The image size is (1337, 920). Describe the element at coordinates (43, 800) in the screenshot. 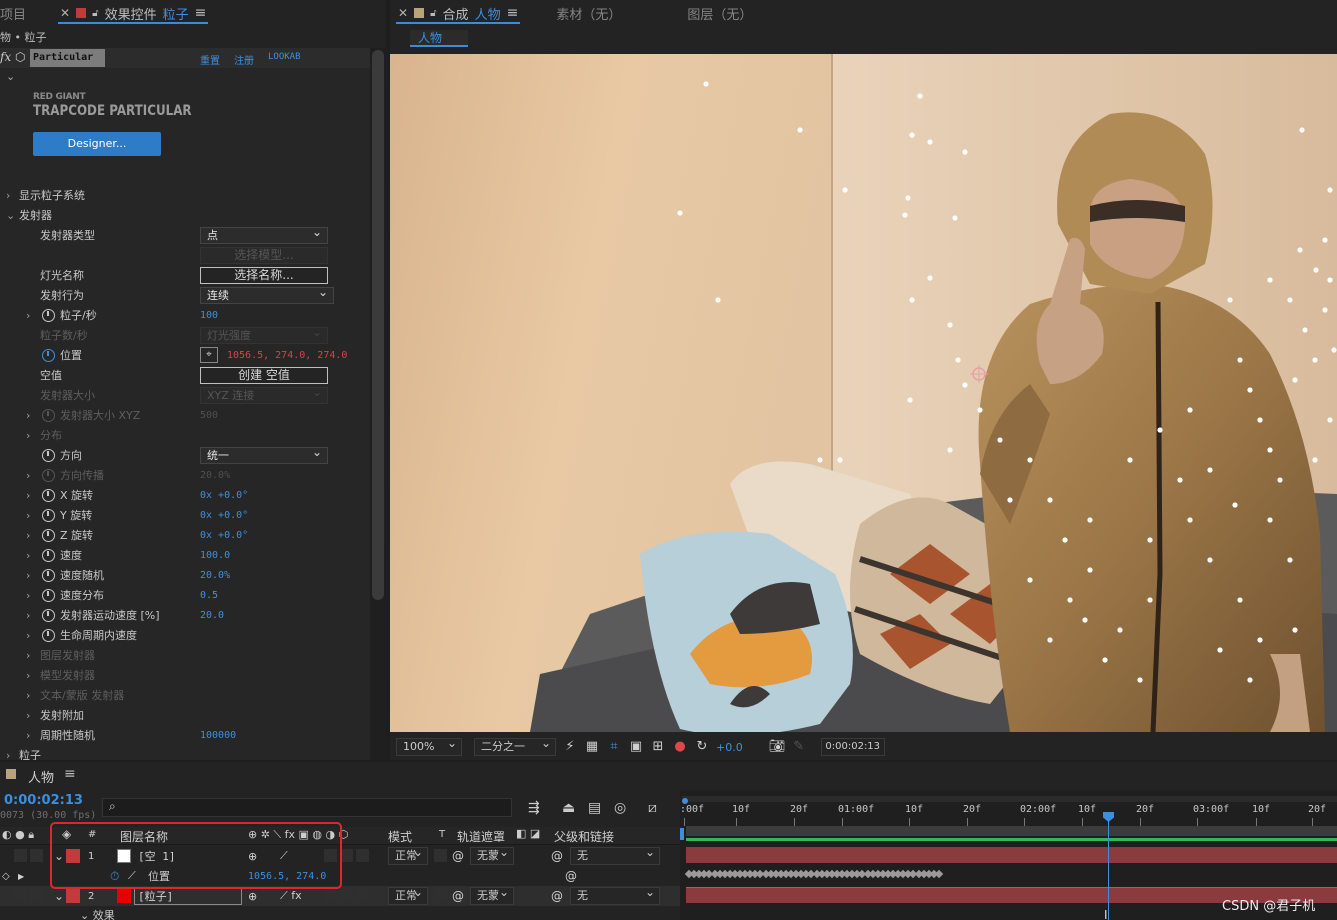

I see `current-time: 0:00:02:13` at that location.